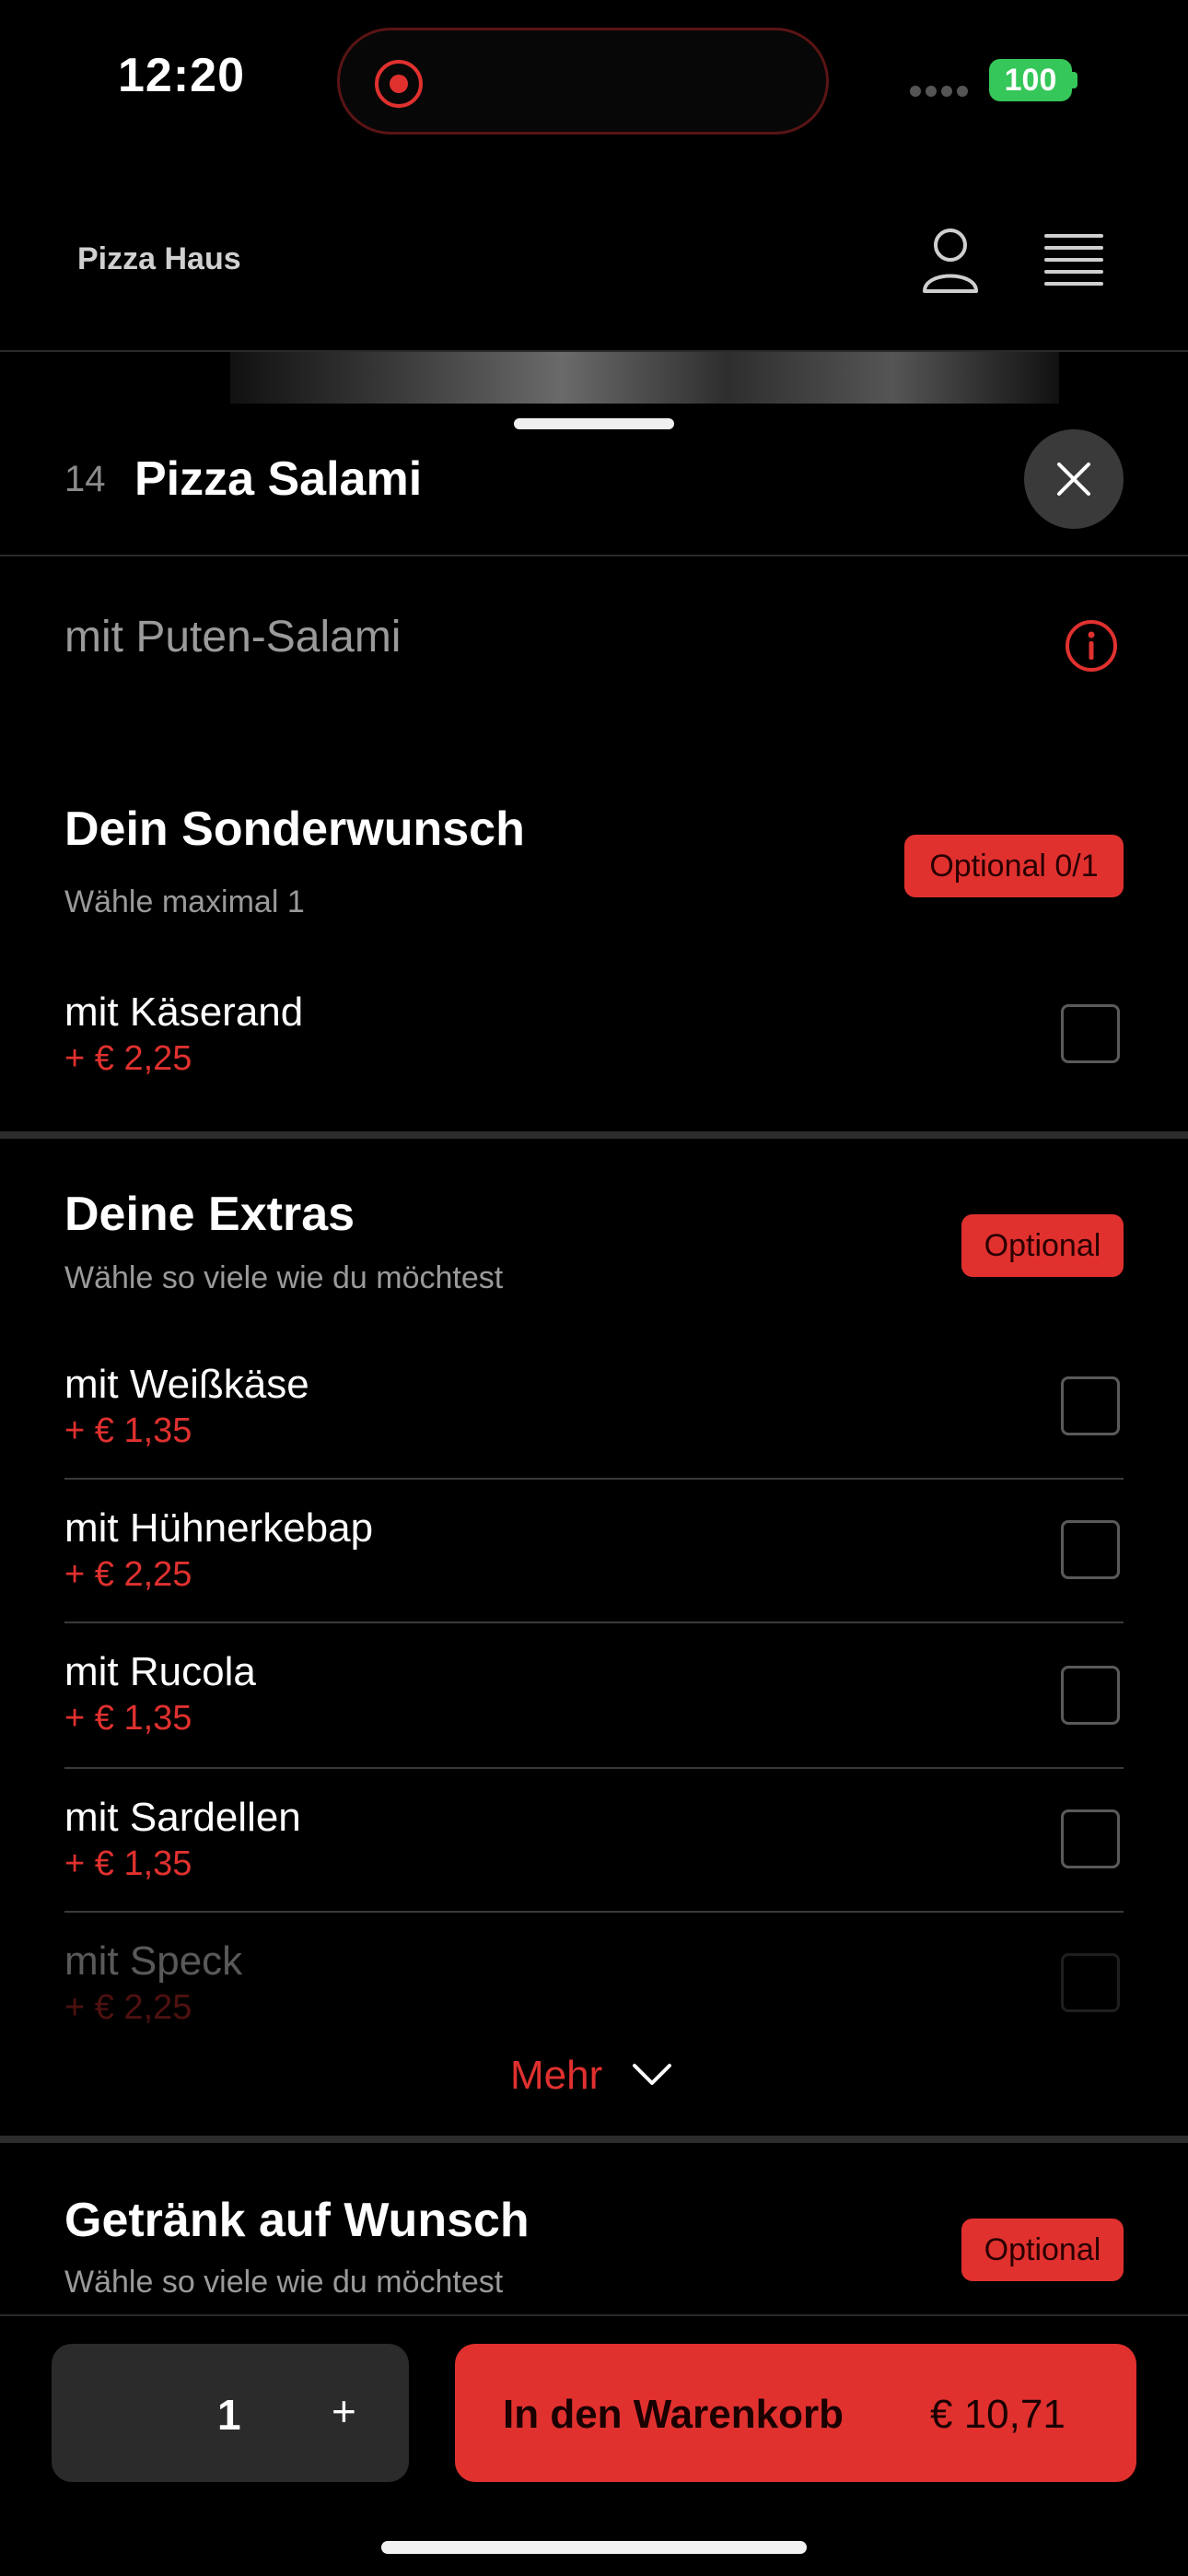 The height and width of the screenshot is (2576, 1188). I want to click on sheet-grabber, so click(594, 423).